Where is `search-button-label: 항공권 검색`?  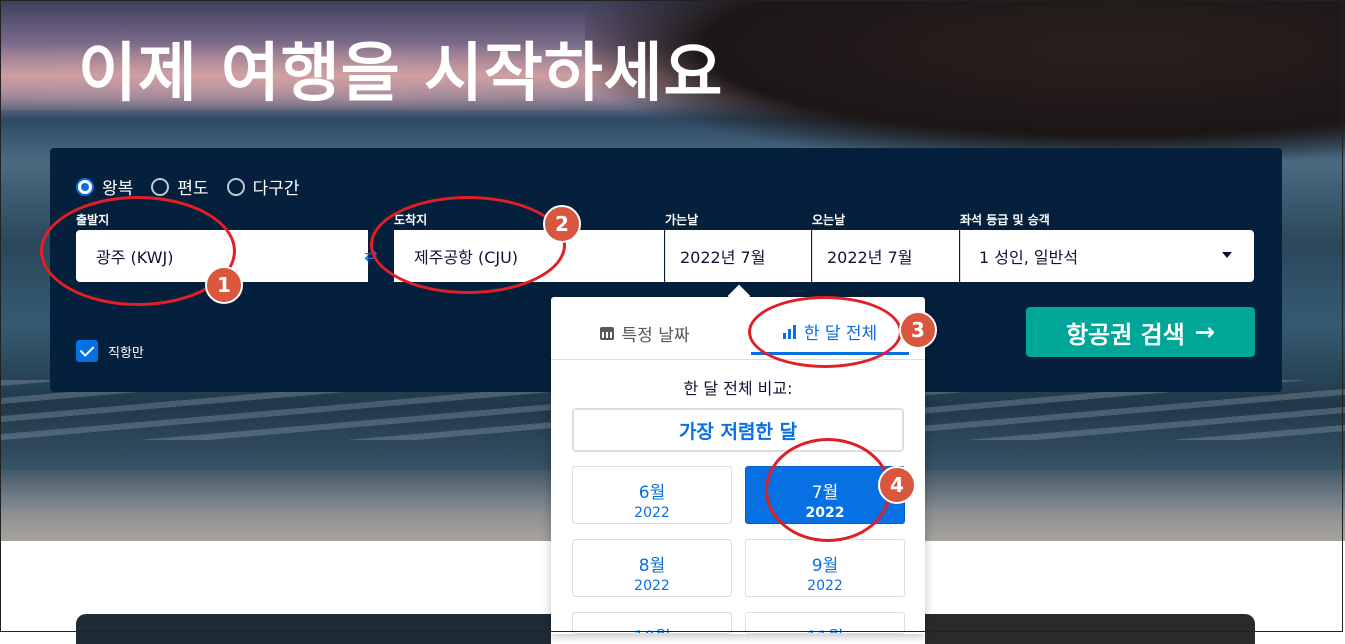 search-button-label: 항공권 검색 is located at coordinates (1125, 334).